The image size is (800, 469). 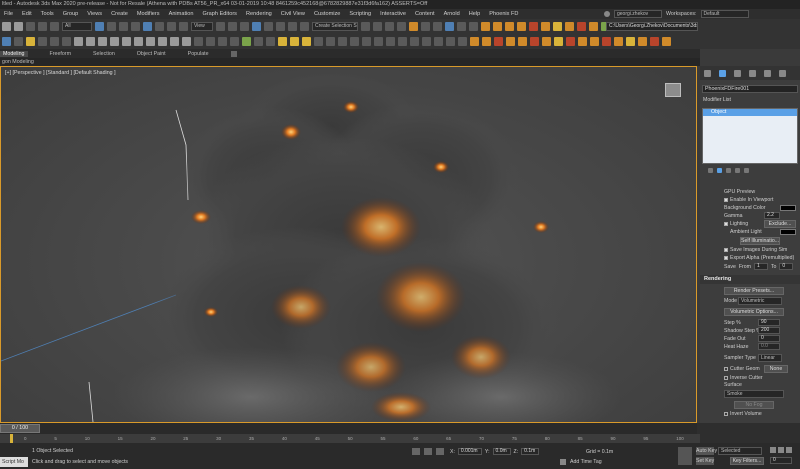 I want to click on phoenix-fire-source-icon, so click(x=474, y=41).